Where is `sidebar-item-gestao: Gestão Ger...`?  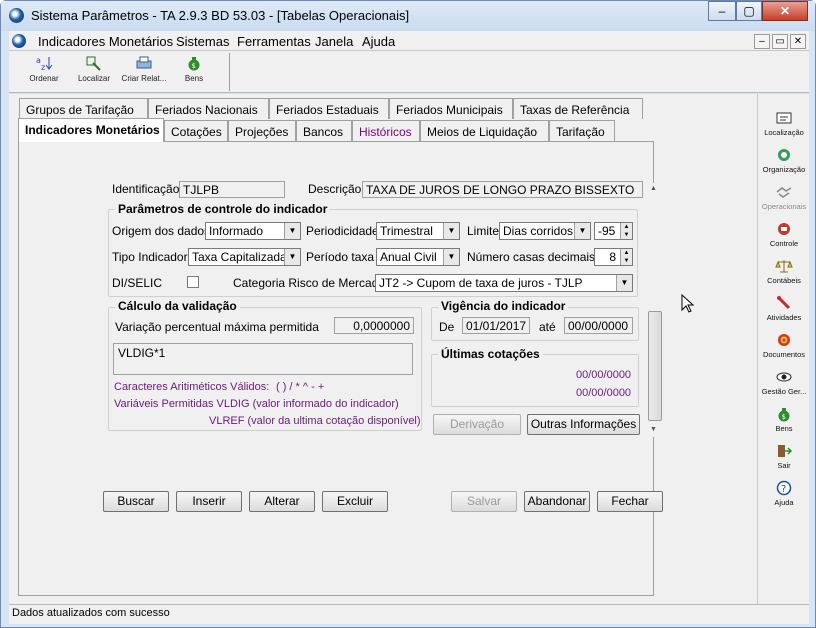
sidebar-item-gestao: Gestão Ger... is located at coordinates (784, 382).